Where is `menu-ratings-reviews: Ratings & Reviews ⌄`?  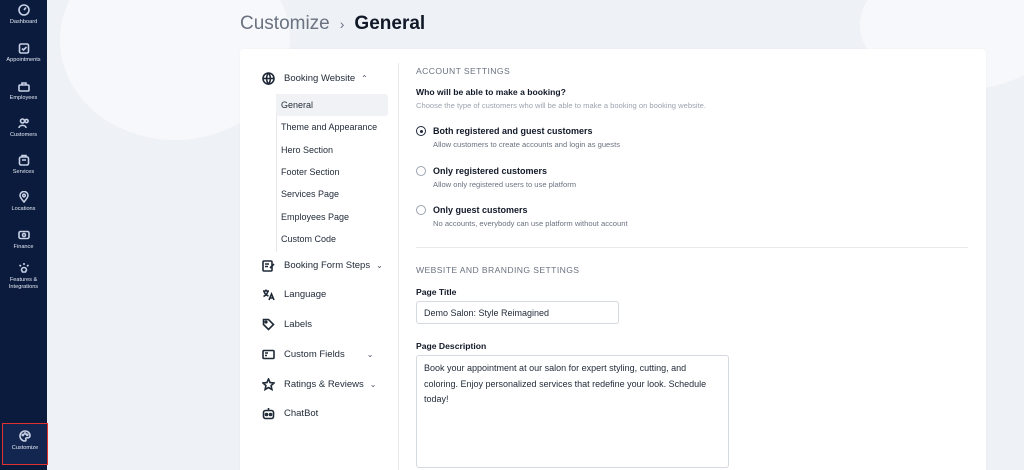
menu-ratings-reviews: Ratings & Reviews ⌄ is located at coordinates (319, 384).